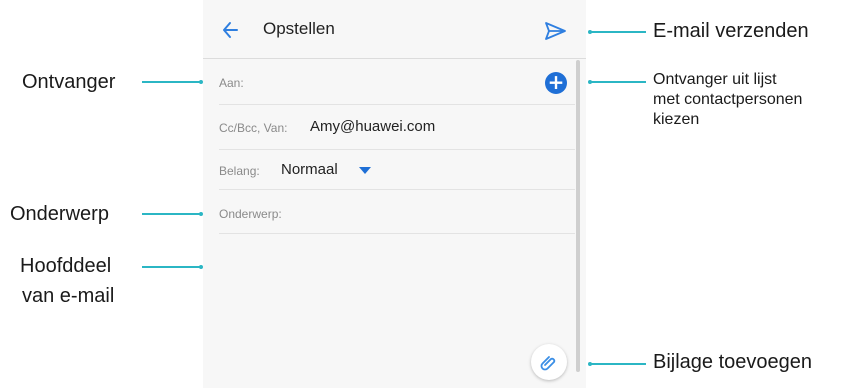 This screenshot has height=388, width=857. What do you see at coordinates (578, 216) in the screenshot?
I see `scrollbar` at bounding box center [578, 216].